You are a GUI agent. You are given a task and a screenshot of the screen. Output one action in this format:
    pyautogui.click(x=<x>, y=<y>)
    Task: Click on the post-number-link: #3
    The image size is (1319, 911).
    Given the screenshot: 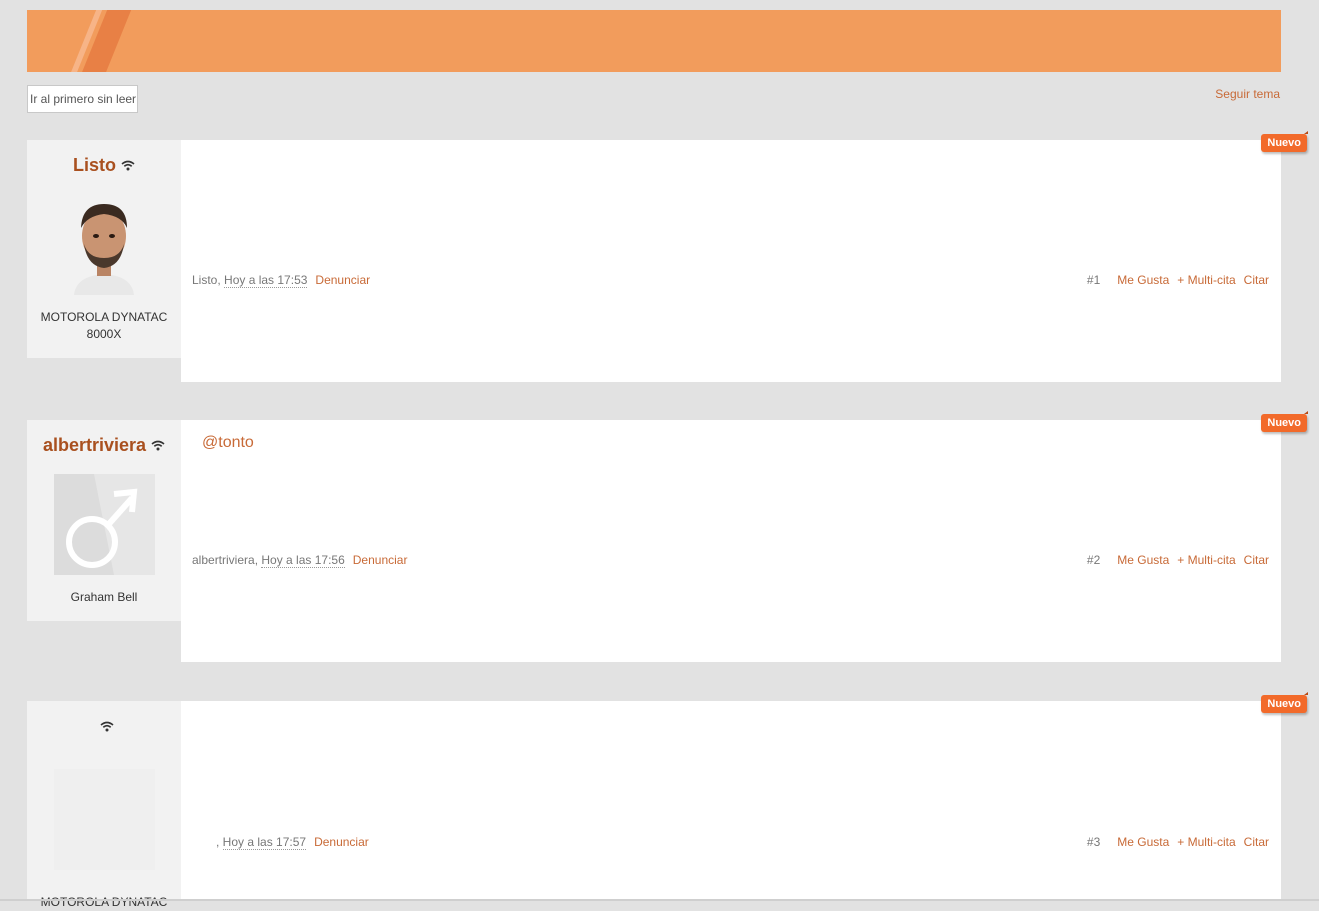 What is the action you would take?
    pyautogui.click(x=1093, y=842)
    